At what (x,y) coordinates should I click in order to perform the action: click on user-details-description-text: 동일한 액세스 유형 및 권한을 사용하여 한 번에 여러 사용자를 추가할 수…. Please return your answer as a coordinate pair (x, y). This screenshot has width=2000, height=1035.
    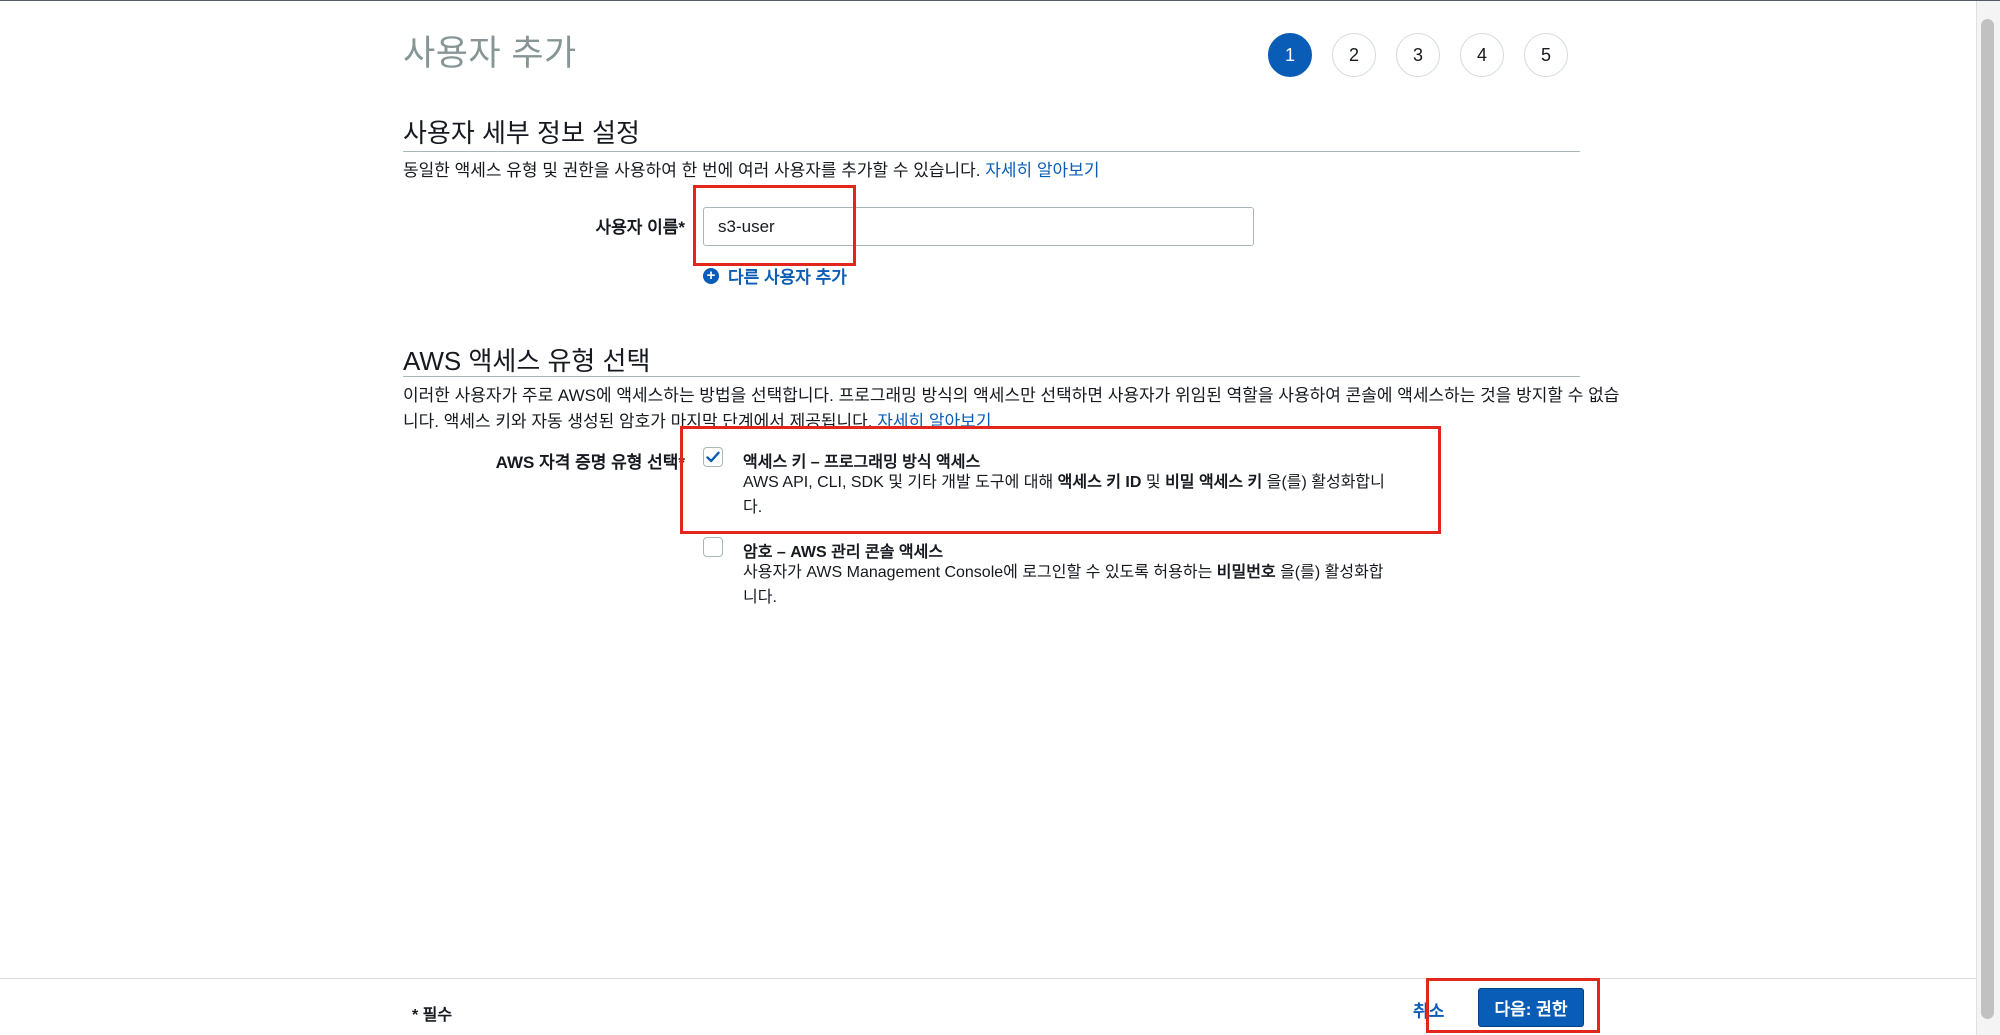
    Looking at the image, I should click on (692, 170).